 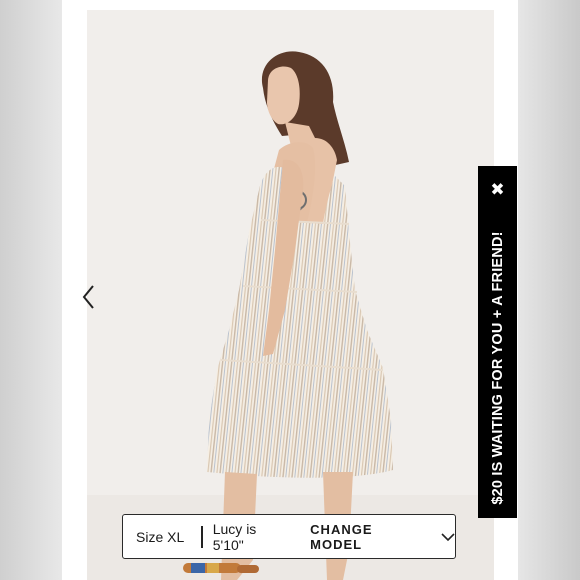 I want to click on previous-image-button, so click(x=90, y=297).